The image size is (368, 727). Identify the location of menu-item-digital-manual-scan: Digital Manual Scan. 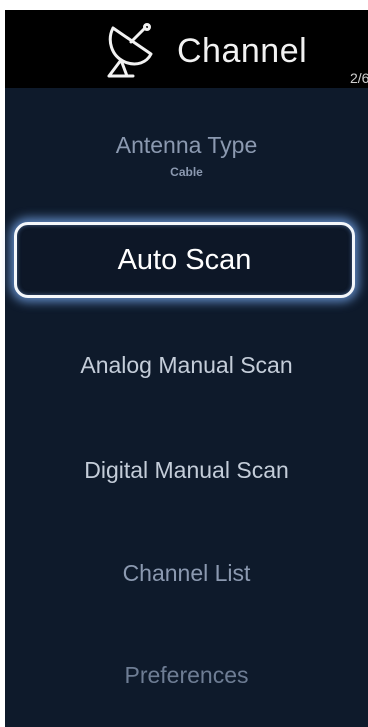
(186, 470).